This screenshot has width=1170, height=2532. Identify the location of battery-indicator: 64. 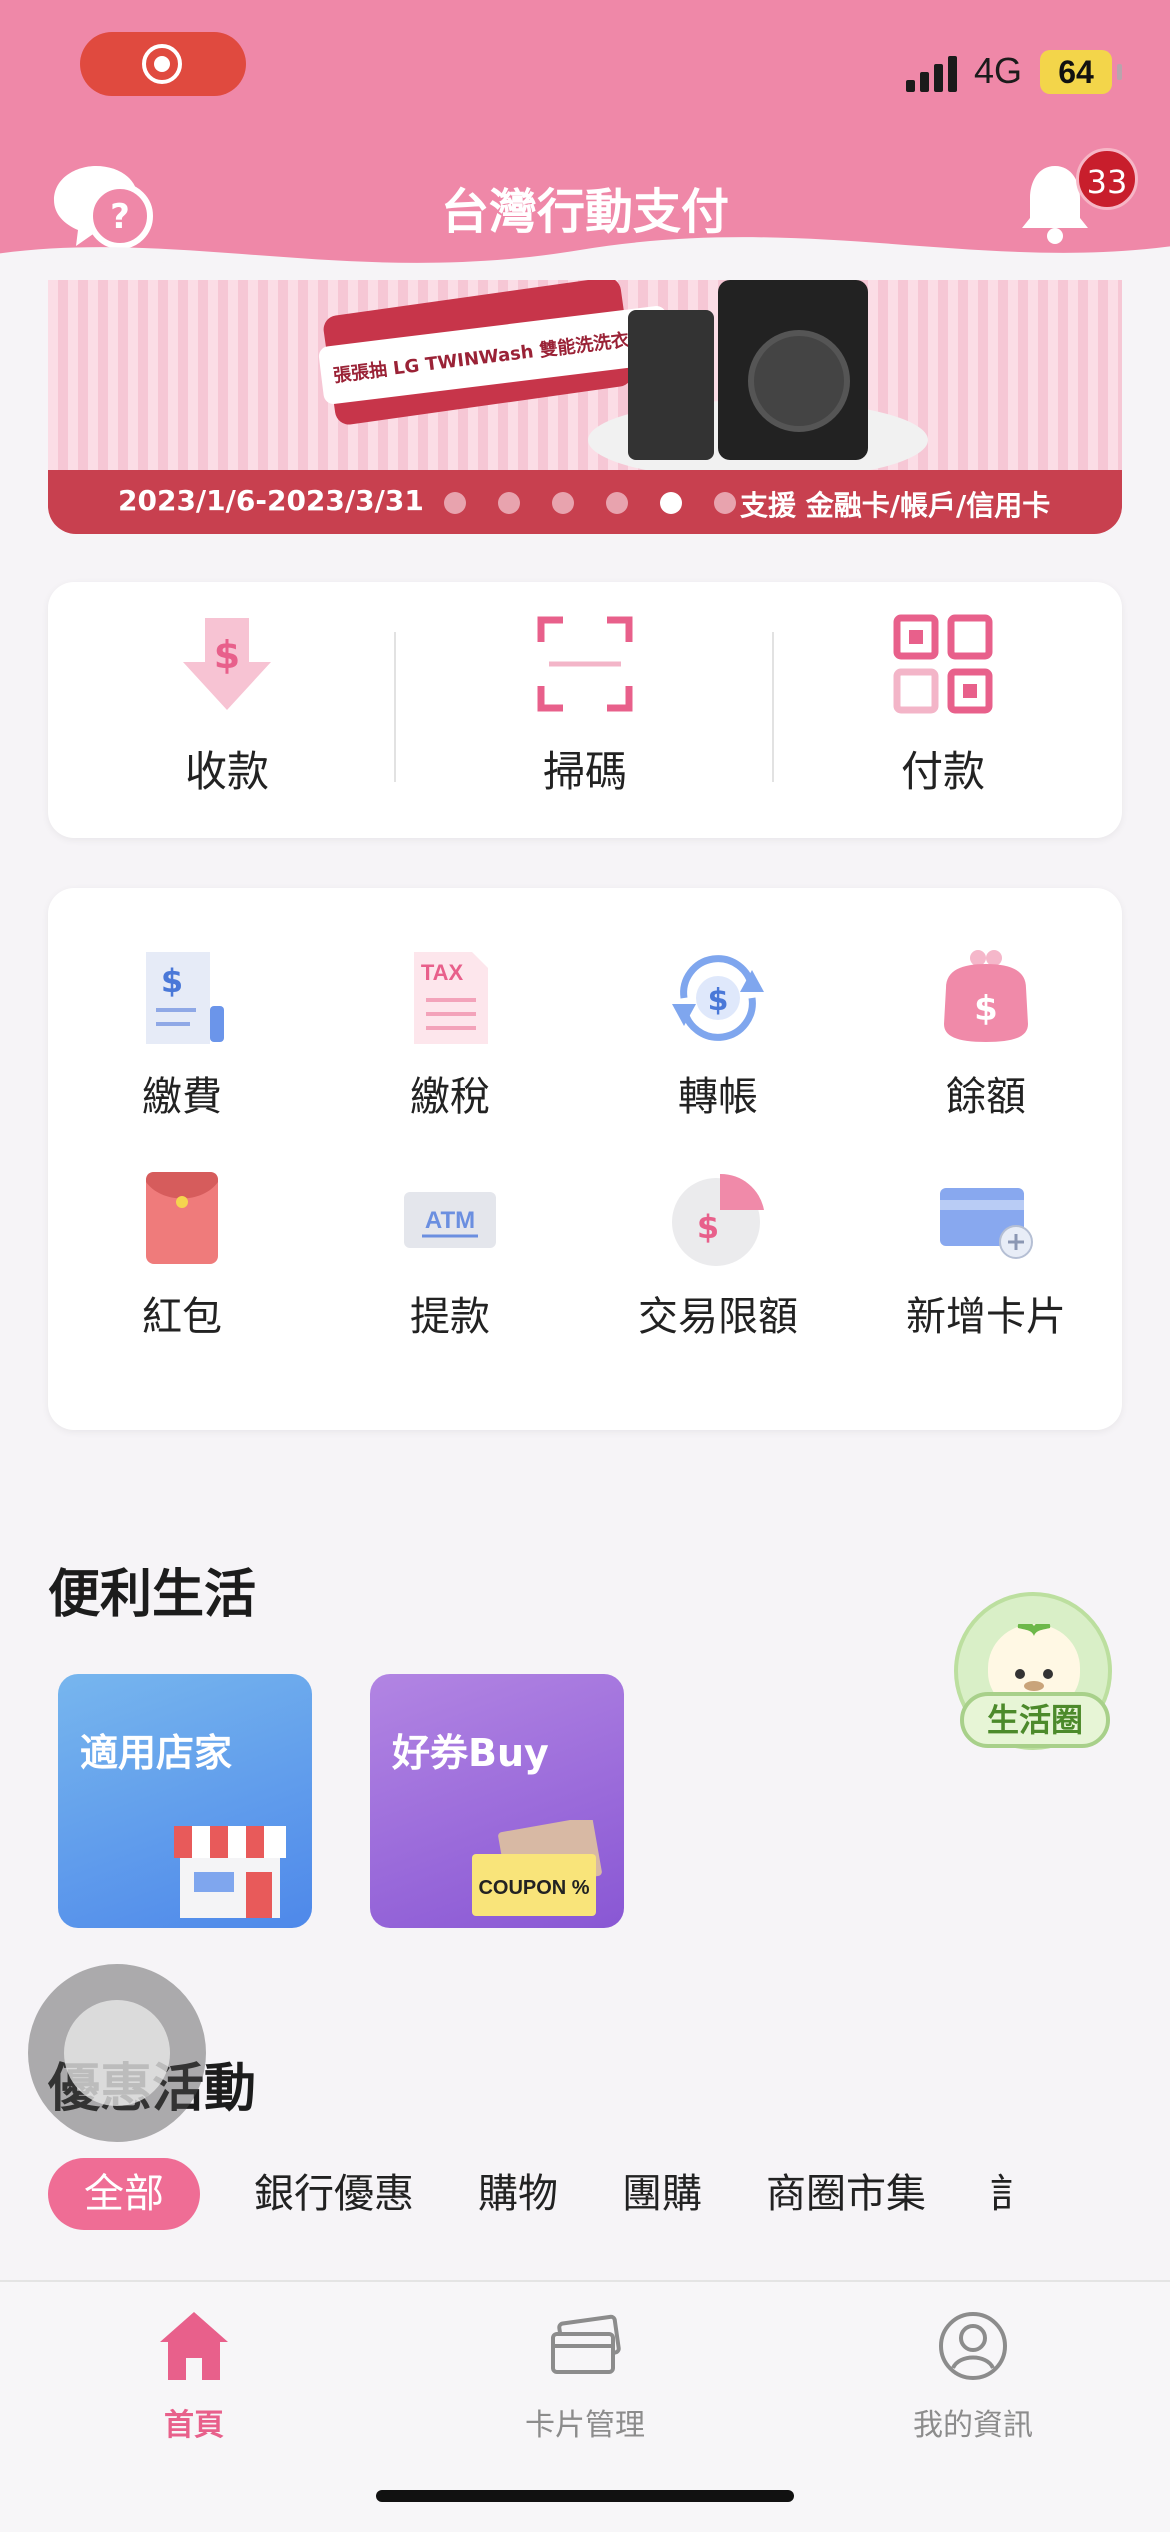
(1081, 72).